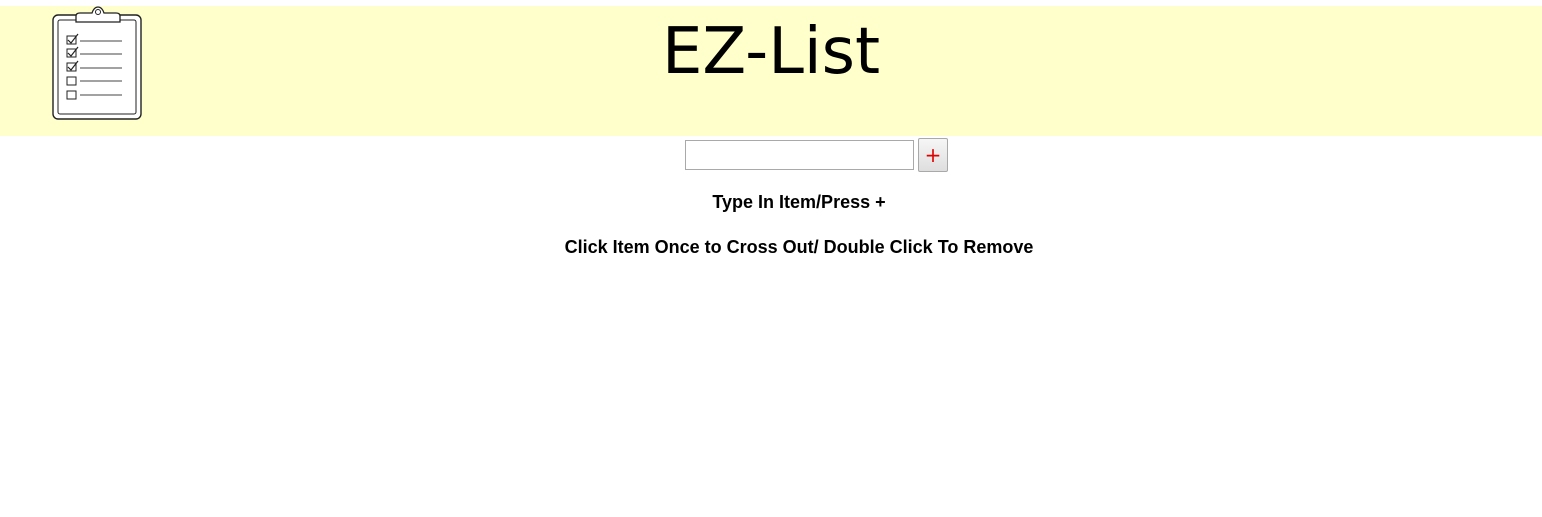 This screenshot has width=1542, height=517. I want to click on add-item-button: +, so click(933, 155).